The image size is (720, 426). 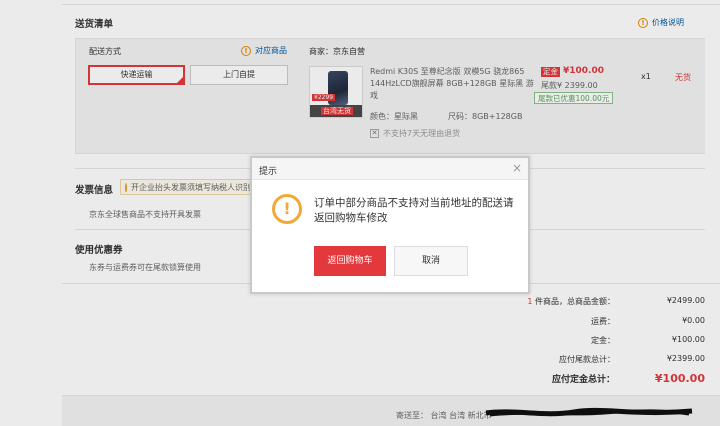 What do you see at coordinates (414, 210) in the screenshot?
I see `dialog-message: 订单中部分商品不支持对当前地址的配送请返回购物车修改` at bounding box center [414, 210].